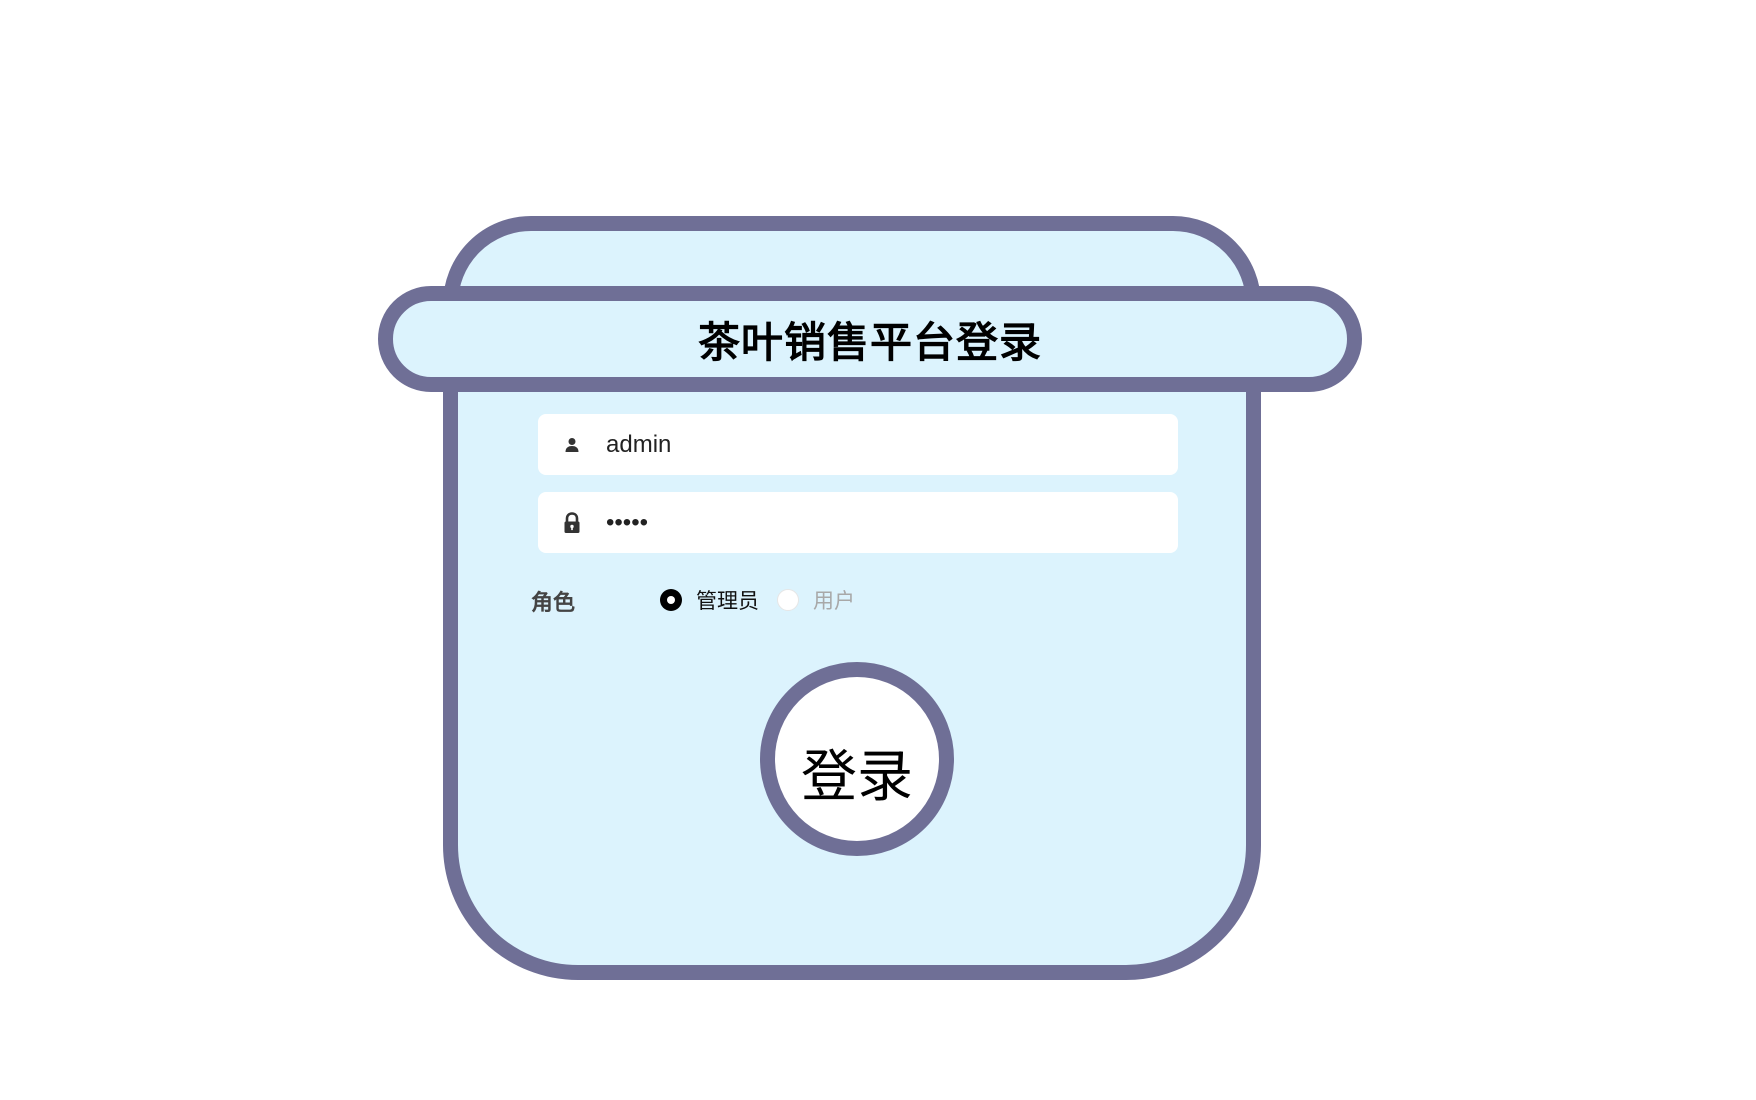 The width and height of the screenshot is (1756, 1100). What do you see at coordinates (892, 522) in the screenshot?
I see `password-input` at bounding box center [892, 522].